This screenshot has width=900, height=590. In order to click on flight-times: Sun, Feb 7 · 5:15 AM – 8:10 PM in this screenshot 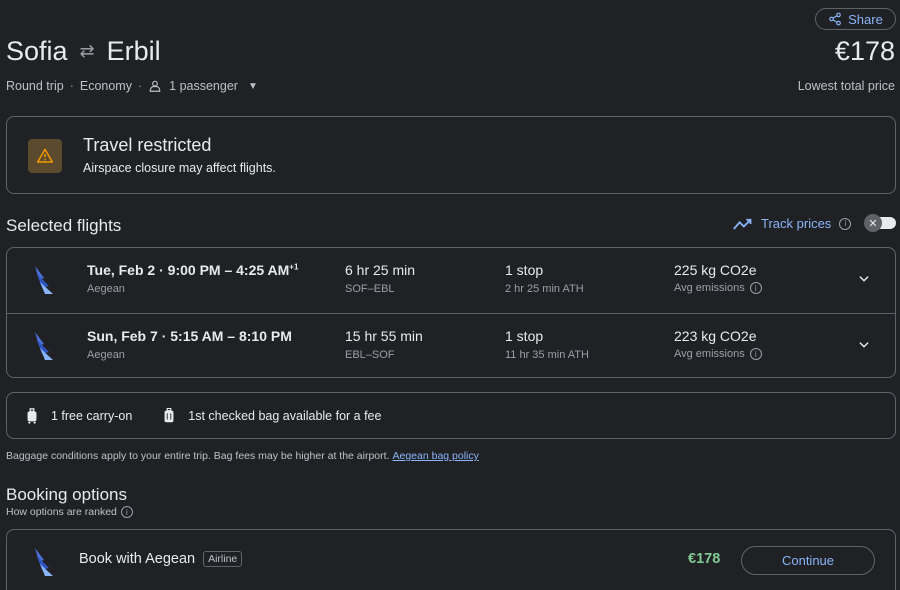, I will do `click(189, 336)`.